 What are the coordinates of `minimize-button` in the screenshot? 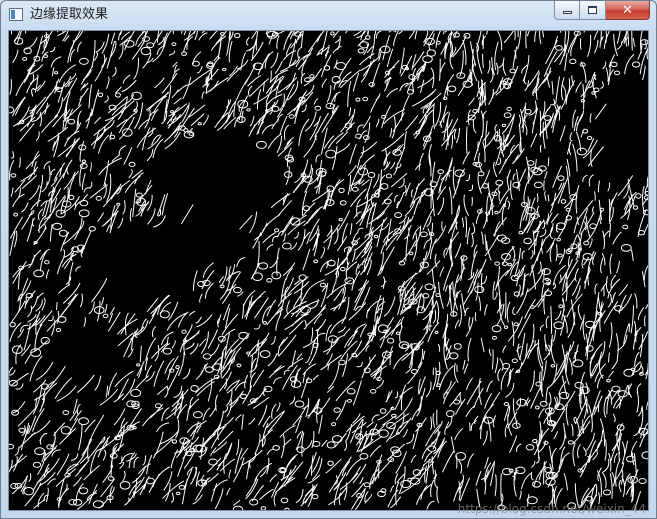 It's located at (567, 10).